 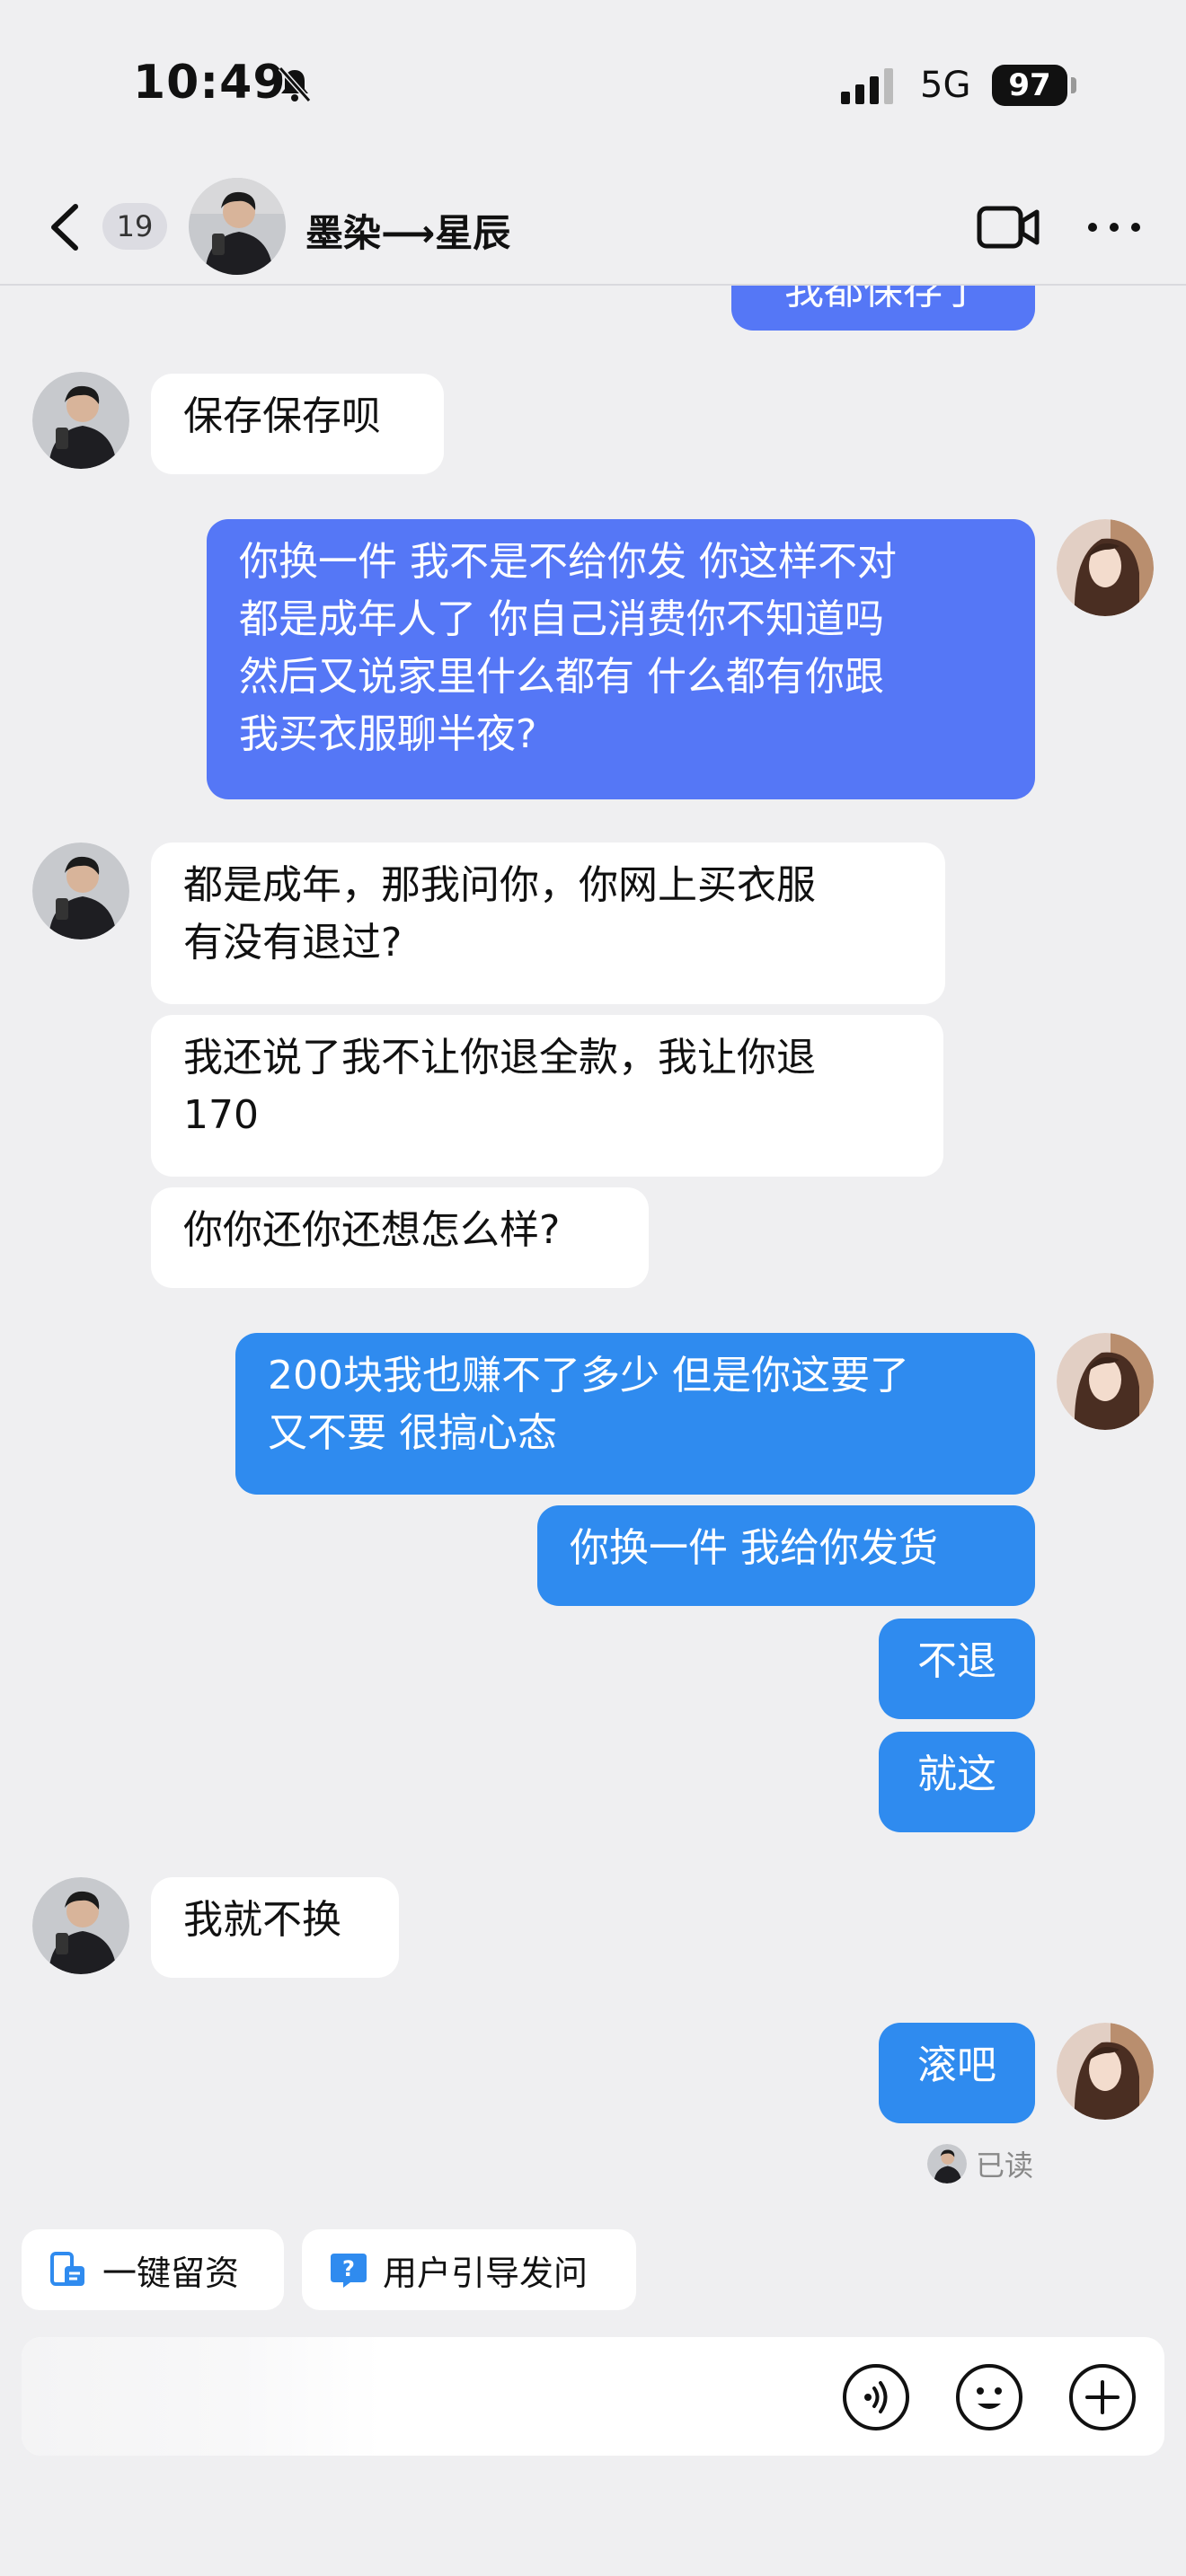 I want to click on battery-tip, so click(x=1073, y=85).